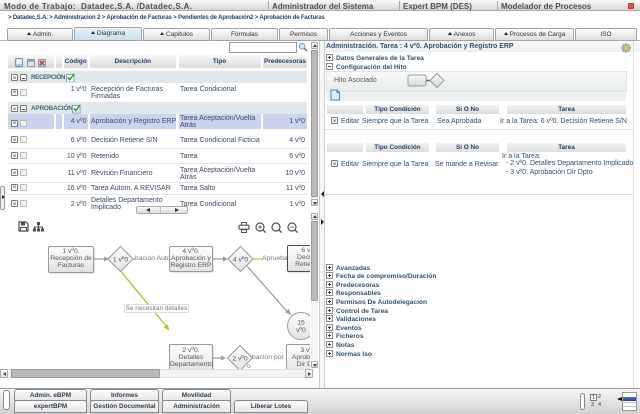 The width and height of the screenshot is (640, 414). What do you see at coordinates (301, 323) in the screenshot?
I see `svg-text: 15` at bounding box center [301, 323].